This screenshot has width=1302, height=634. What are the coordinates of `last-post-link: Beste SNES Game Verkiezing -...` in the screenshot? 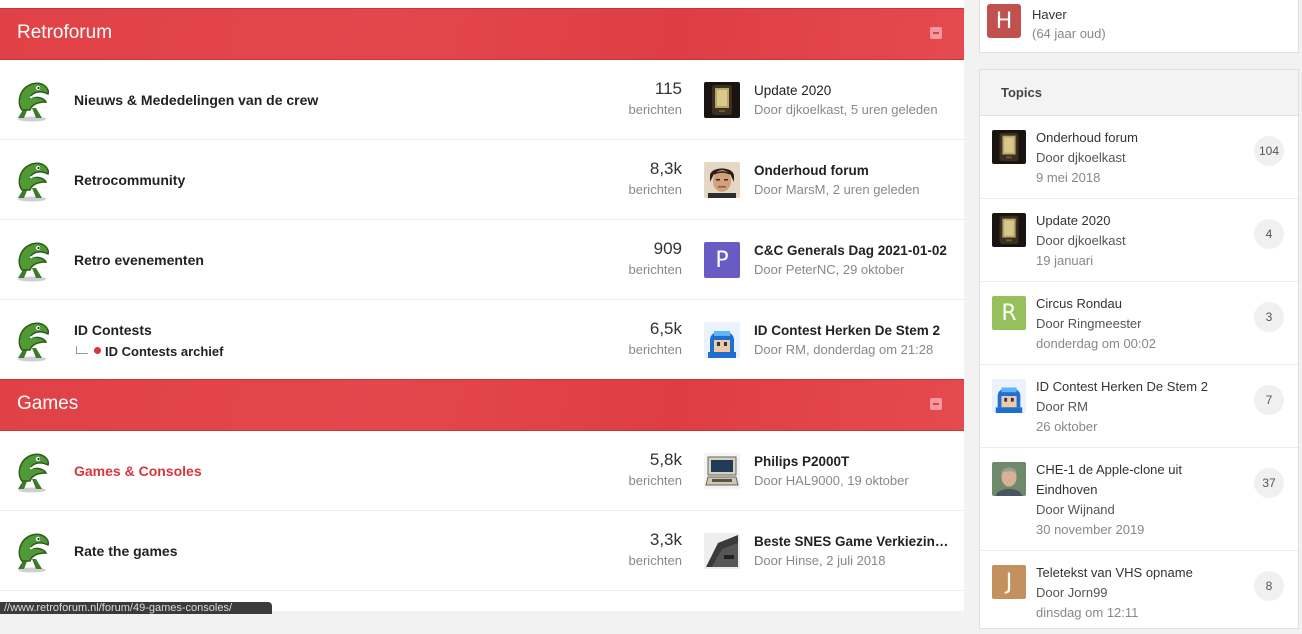 It's located at (854, 541).